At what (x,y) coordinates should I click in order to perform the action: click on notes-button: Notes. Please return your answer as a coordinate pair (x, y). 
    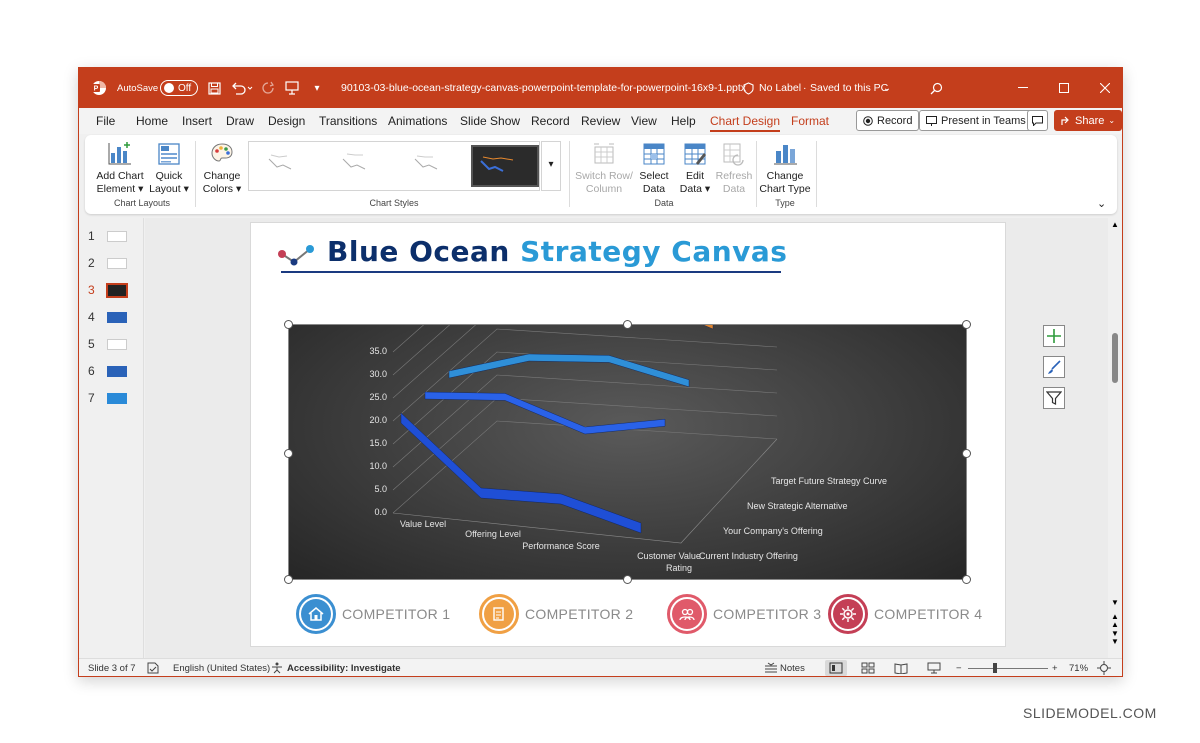
    Looking at the image, I should click on (792, 668).